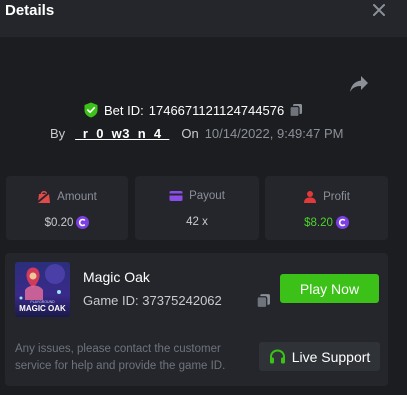  I want to click on by-label: By, so click(58, 133).